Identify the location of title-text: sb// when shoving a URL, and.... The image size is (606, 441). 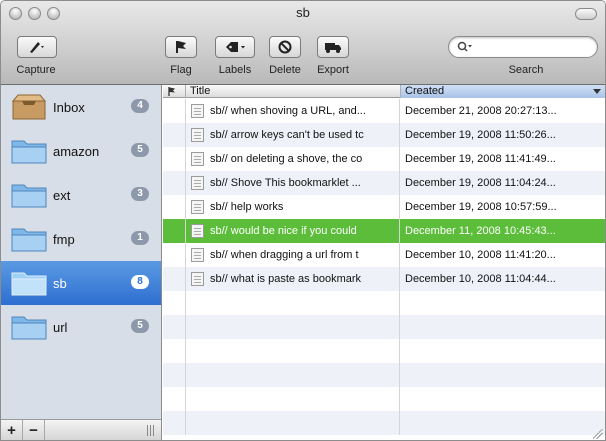
(288, 111).